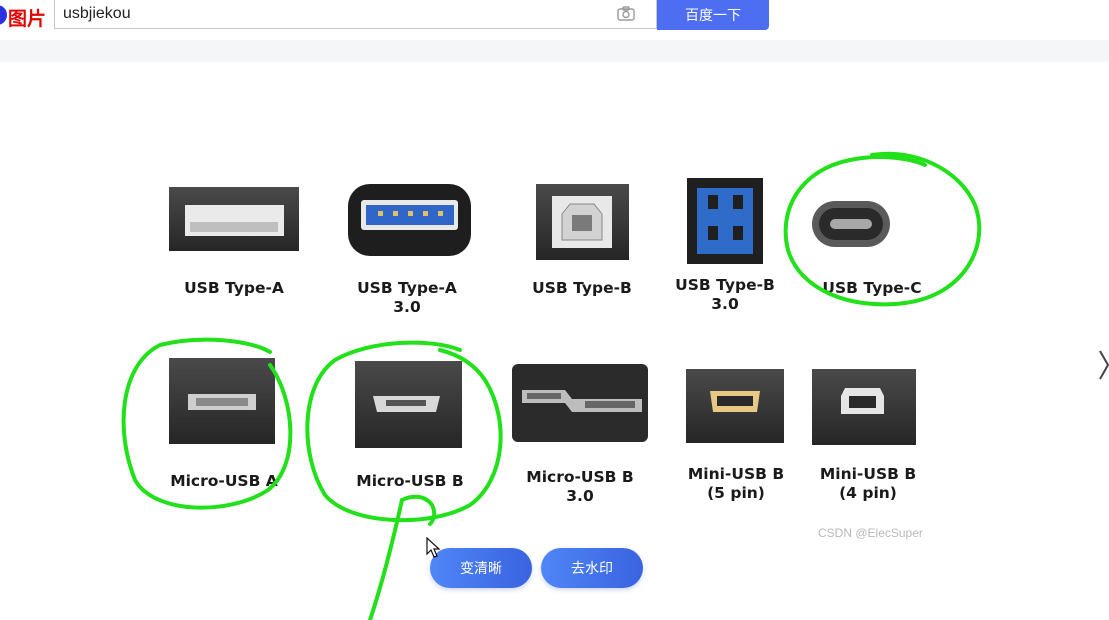 The width and height of the screenshot is (1109, 620). Describe the element at coordinates (409, 220) in the screenshot. I see `usb-type-a-3-port` at that location.